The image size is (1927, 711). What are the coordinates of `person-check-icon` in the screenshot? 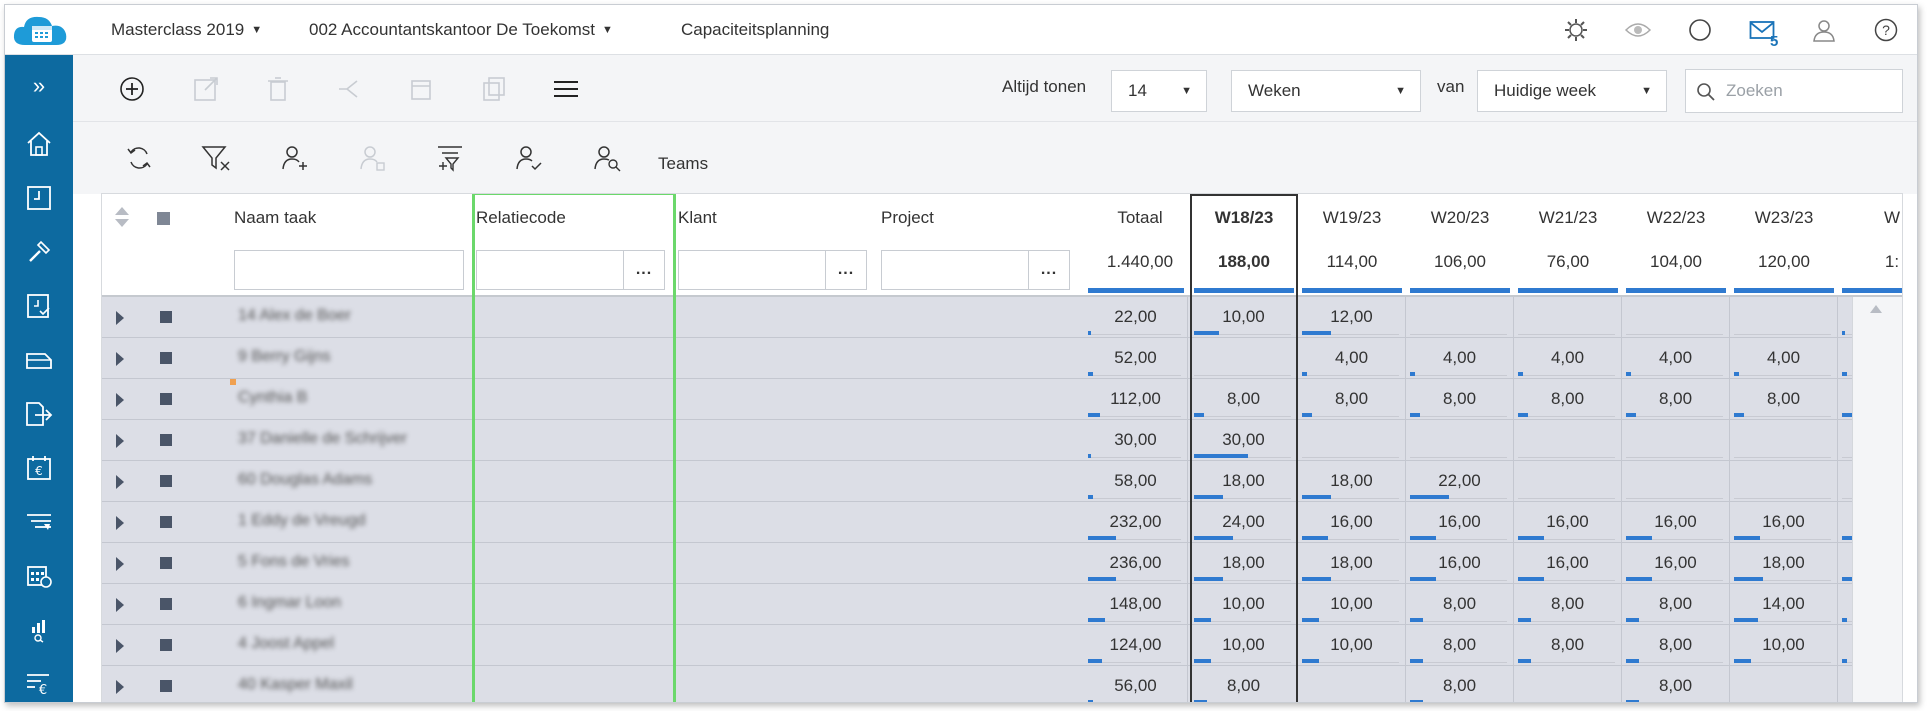 It's located at (529, 158).